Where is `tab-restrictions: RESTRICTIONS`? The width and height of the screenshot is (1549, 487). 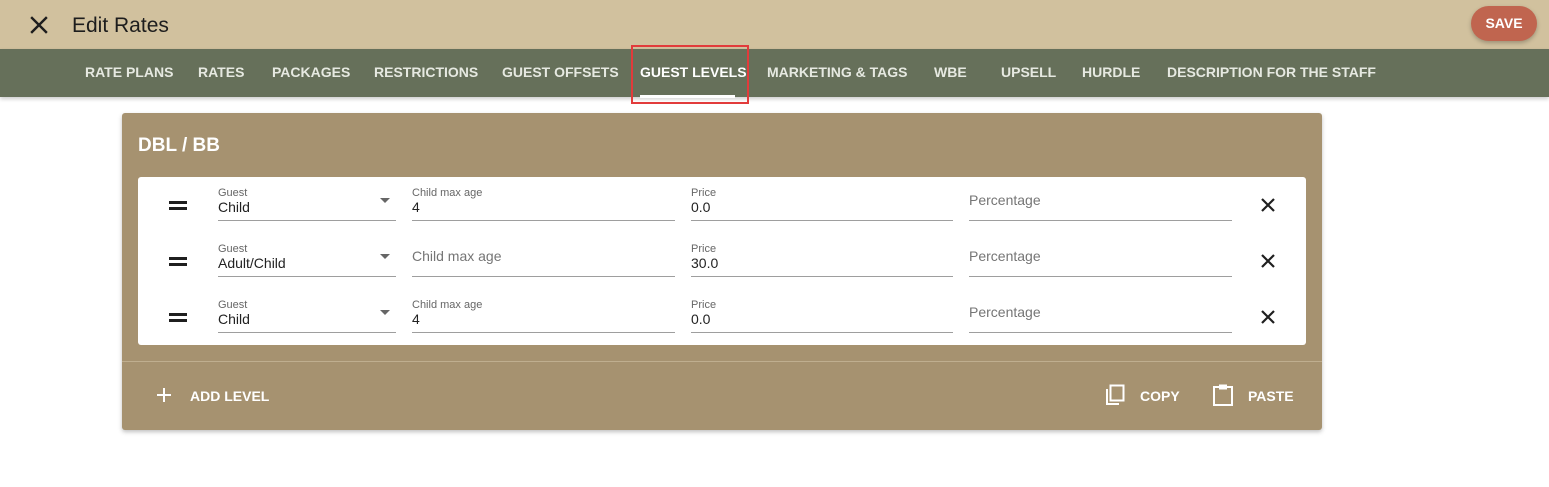 tab-restrictions: RESTRICTIONS is located at coordinates (426, 73).